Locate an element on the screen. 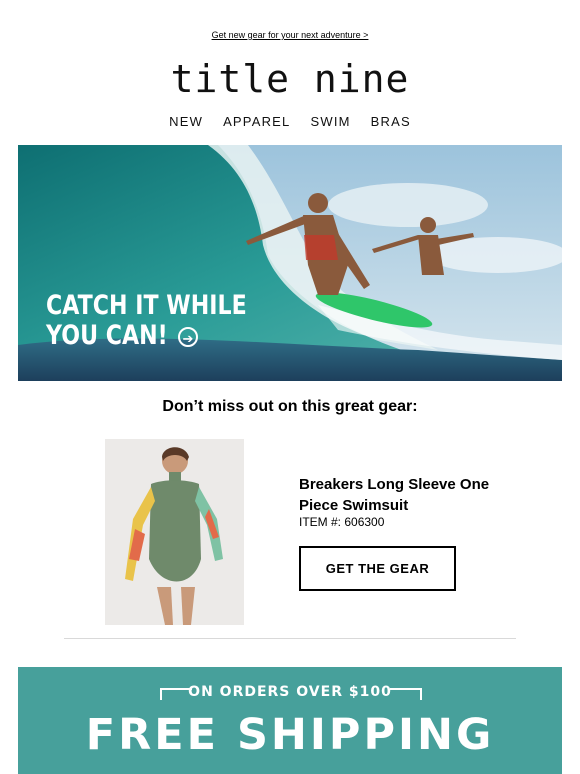 The height and width of the screenshot is (774, 580). main-nav: NEW APPAREL SWIM BRAS is located at coordinates (290, 121).